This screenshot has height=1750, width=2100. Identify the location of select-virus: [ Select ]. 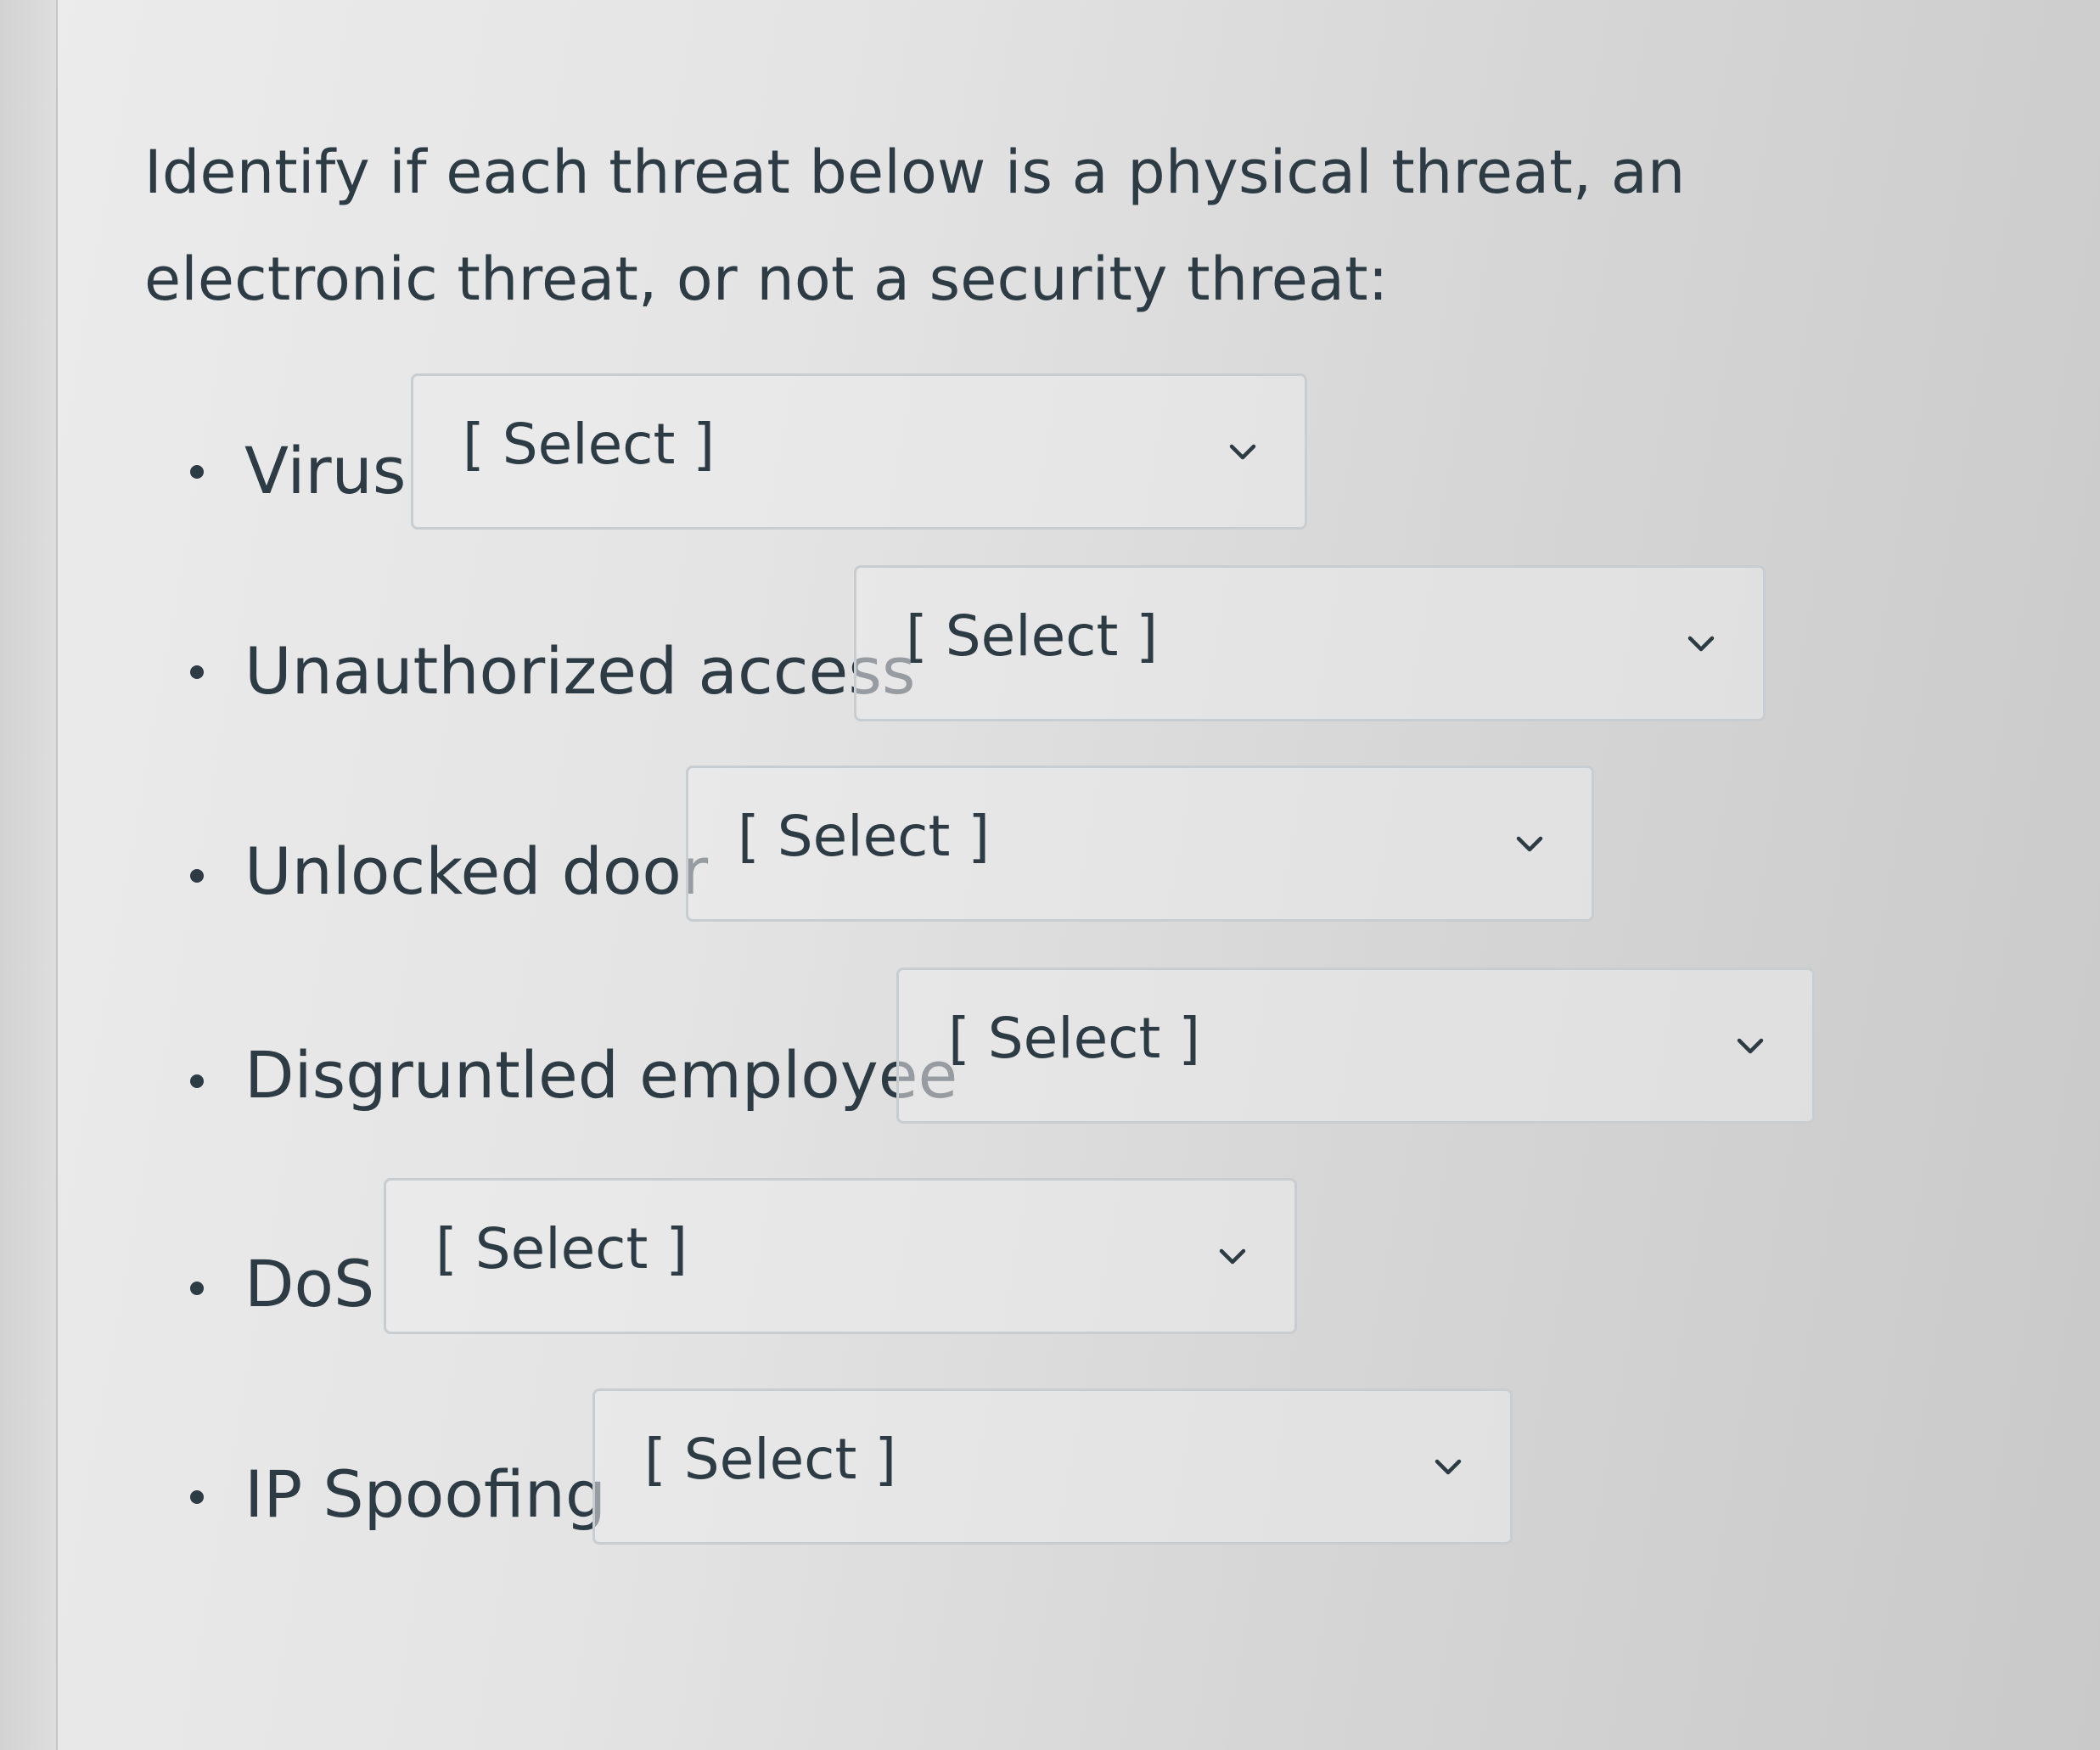
(859, 452).